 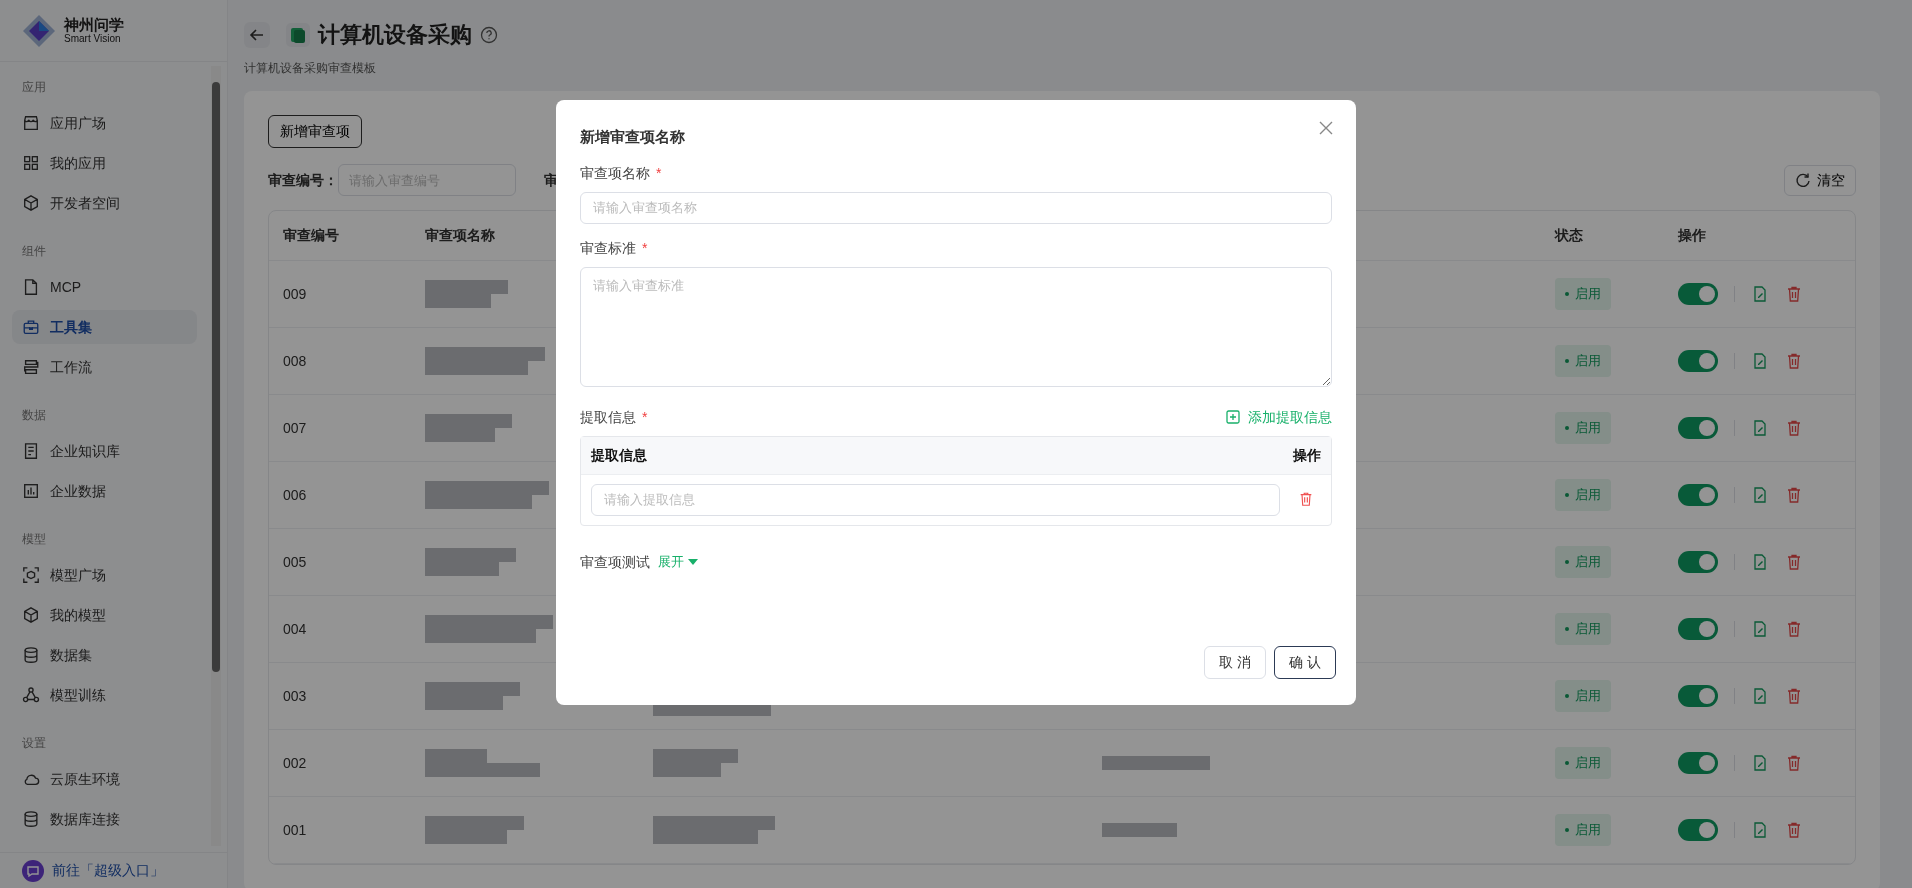 I want to click on sidebar-item: 模型训练, so click(x=104, y=695).